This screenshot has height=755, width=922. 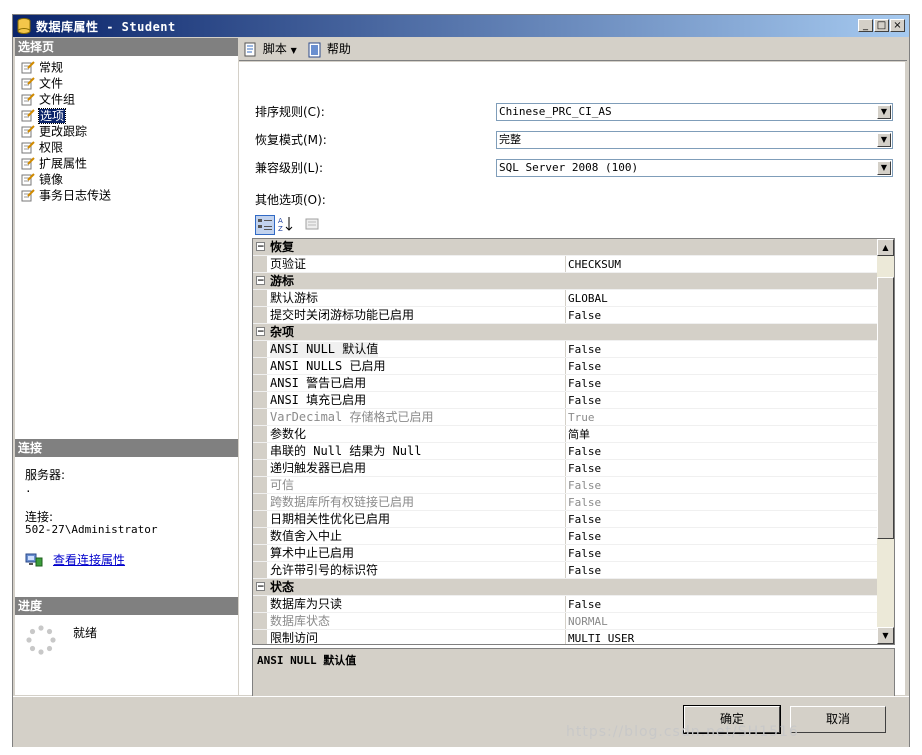 What do you see at coordinates (287, 225) in the screenshot?
I see `alphabetical-button: A Z` at bounding box center [287, 225].